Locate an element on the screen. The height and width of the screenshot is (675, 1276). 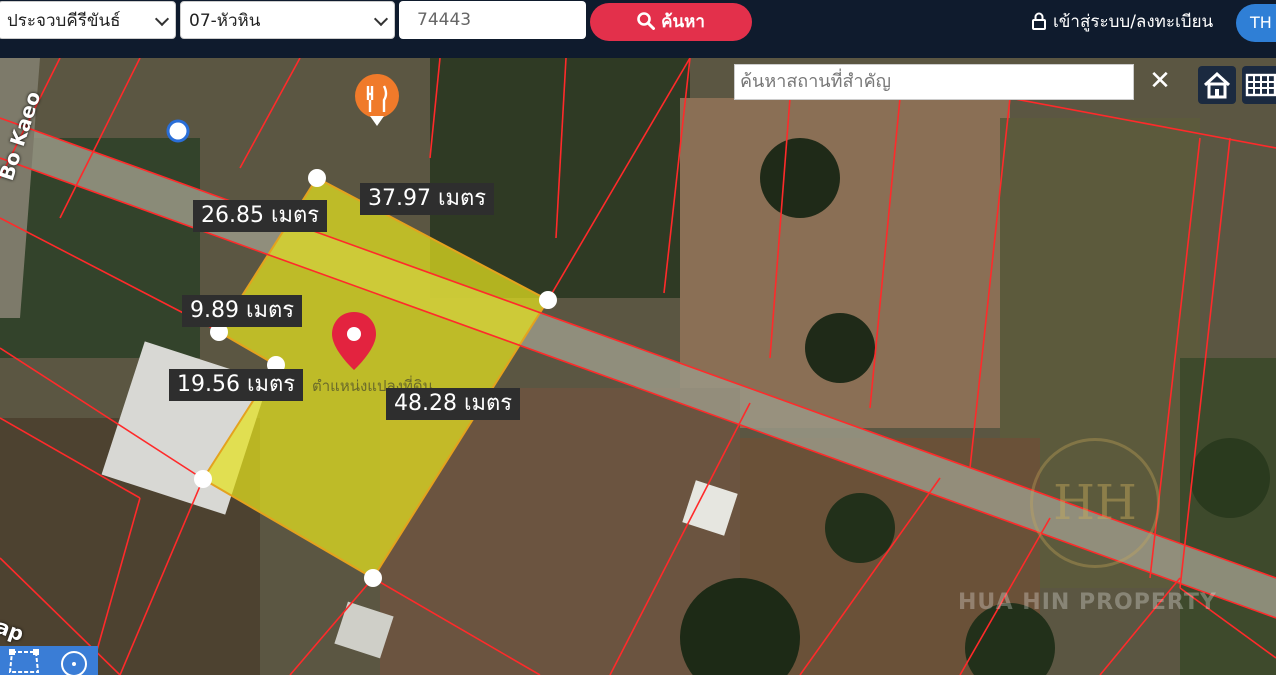
home-button is located at coordinates (1217, 85).